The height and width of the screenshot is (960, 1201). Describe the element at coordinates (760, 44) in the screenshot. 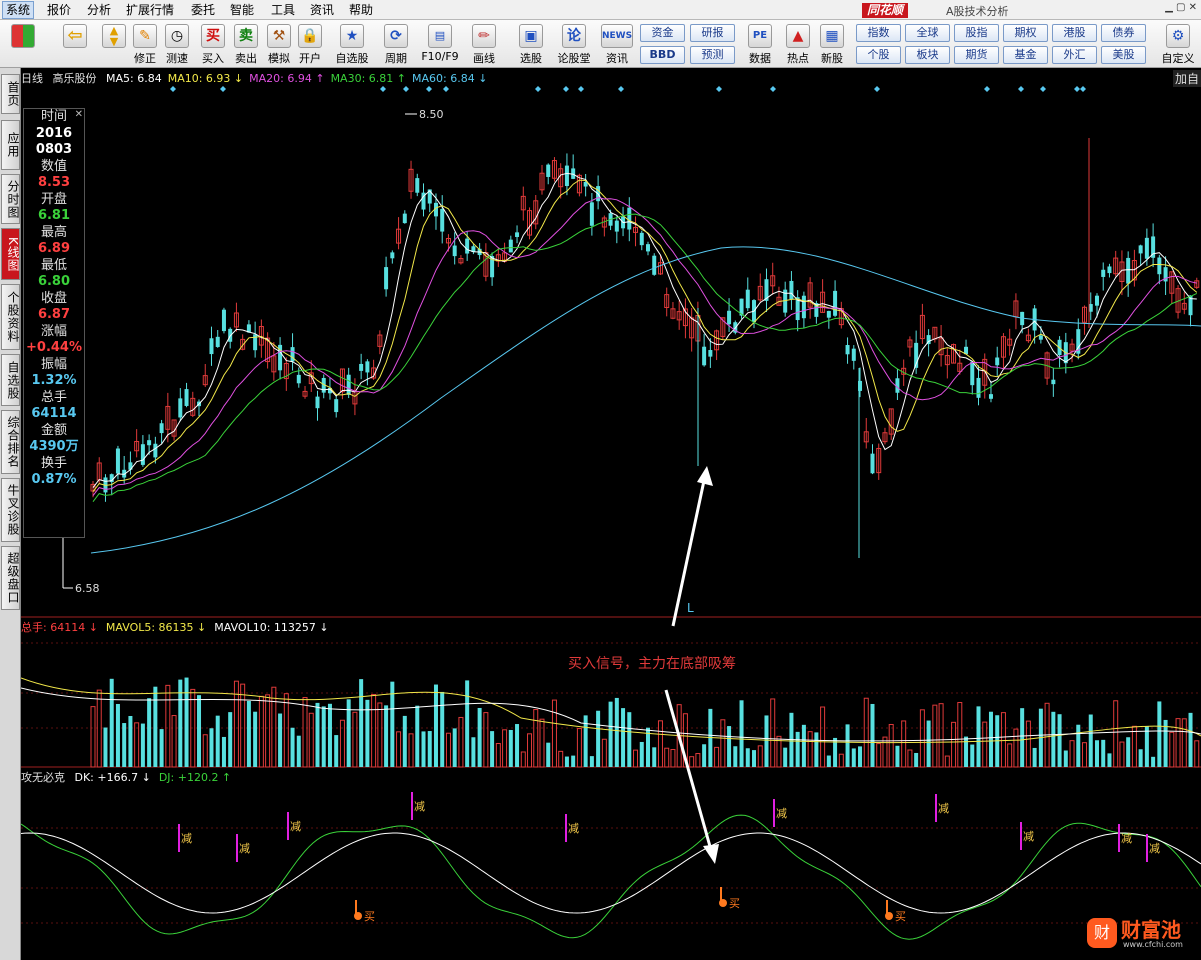

I see `toolbar-button-data: PE 数据` at that location.